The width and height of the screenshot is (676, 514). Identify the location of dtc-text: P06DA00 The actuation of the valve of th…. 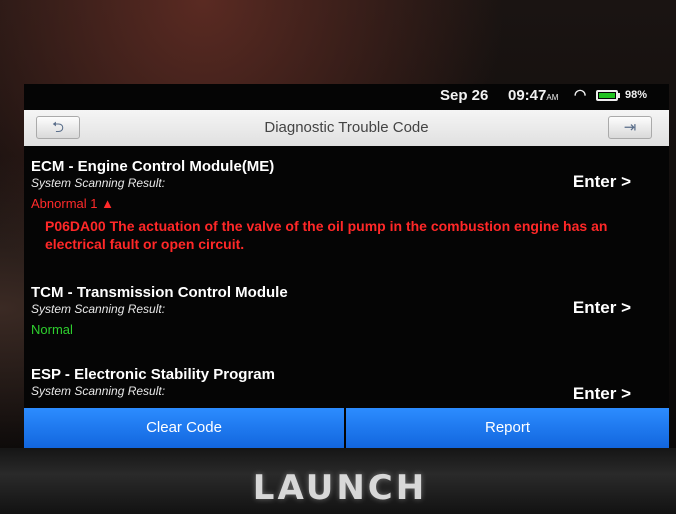
(326, 235).